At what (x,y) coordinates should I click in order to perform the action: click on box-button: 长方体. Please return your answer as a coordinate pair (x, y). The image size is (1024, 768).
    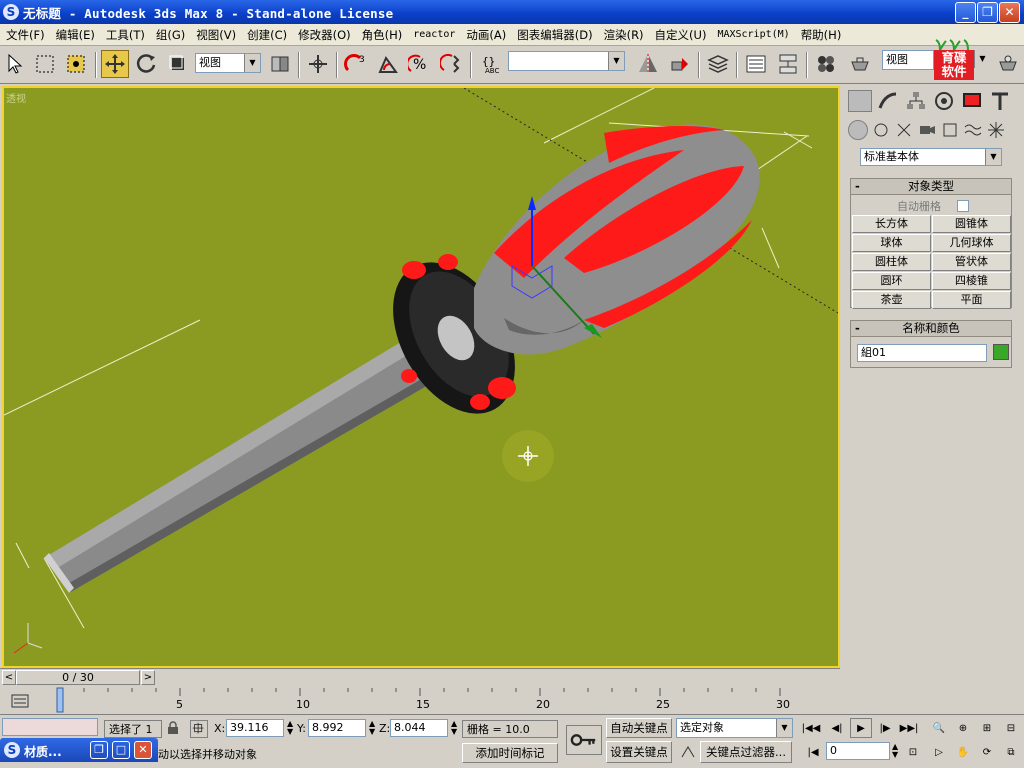
    Looking at the image, I should click on (891, 224).